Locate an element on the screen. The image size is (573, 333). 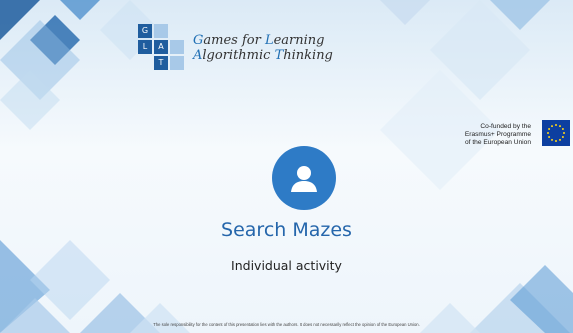
slide-title: Search Mazes is located at coordinates (286, 230).